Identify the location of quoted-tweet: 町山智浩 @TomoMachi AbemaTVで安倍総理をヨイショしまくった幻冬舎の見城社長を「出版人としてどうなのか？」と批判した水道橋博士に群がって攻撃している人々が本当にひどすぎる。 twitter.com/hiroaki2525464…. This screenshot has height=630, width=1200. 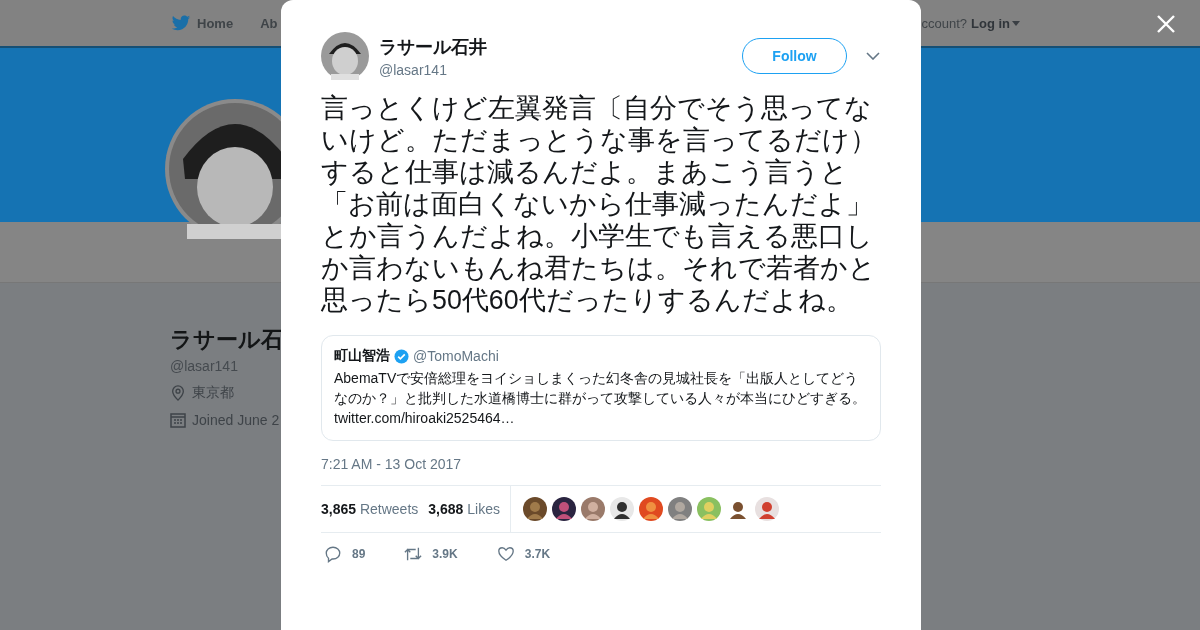
(601, 388).